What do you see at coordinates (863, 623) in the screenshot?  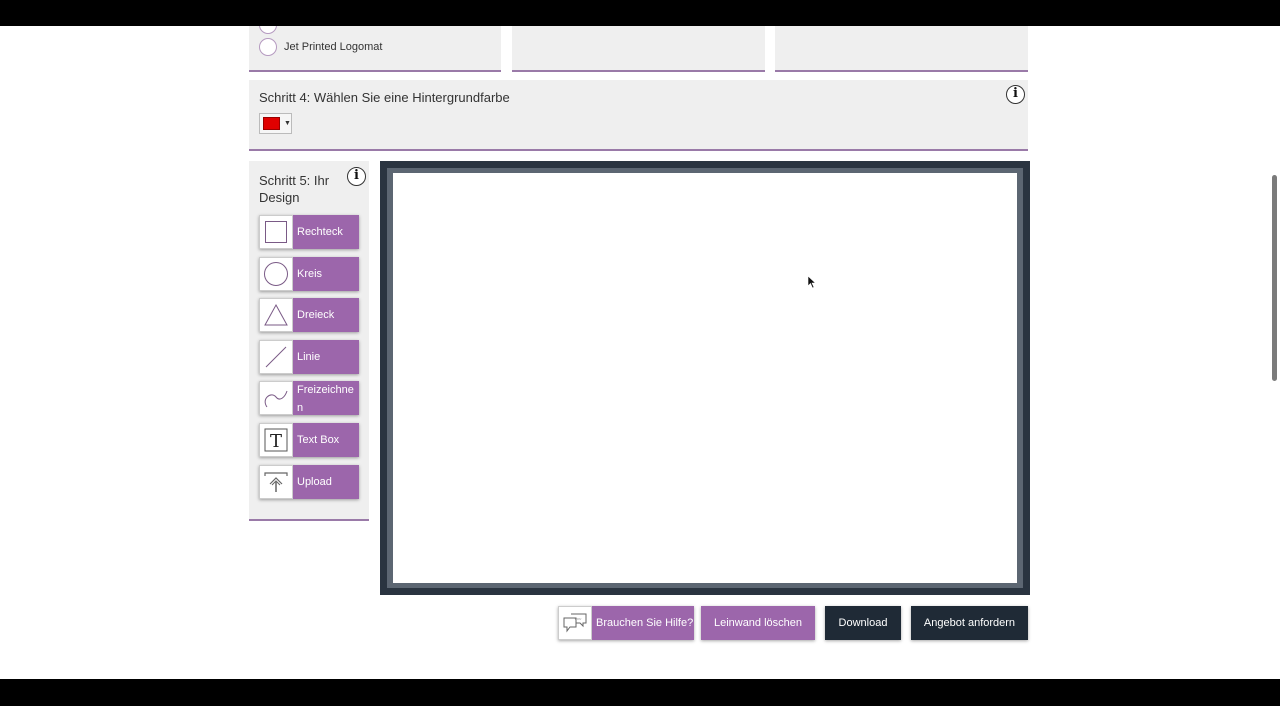 I see `download-button: Download` at bounding box center [863, 623].